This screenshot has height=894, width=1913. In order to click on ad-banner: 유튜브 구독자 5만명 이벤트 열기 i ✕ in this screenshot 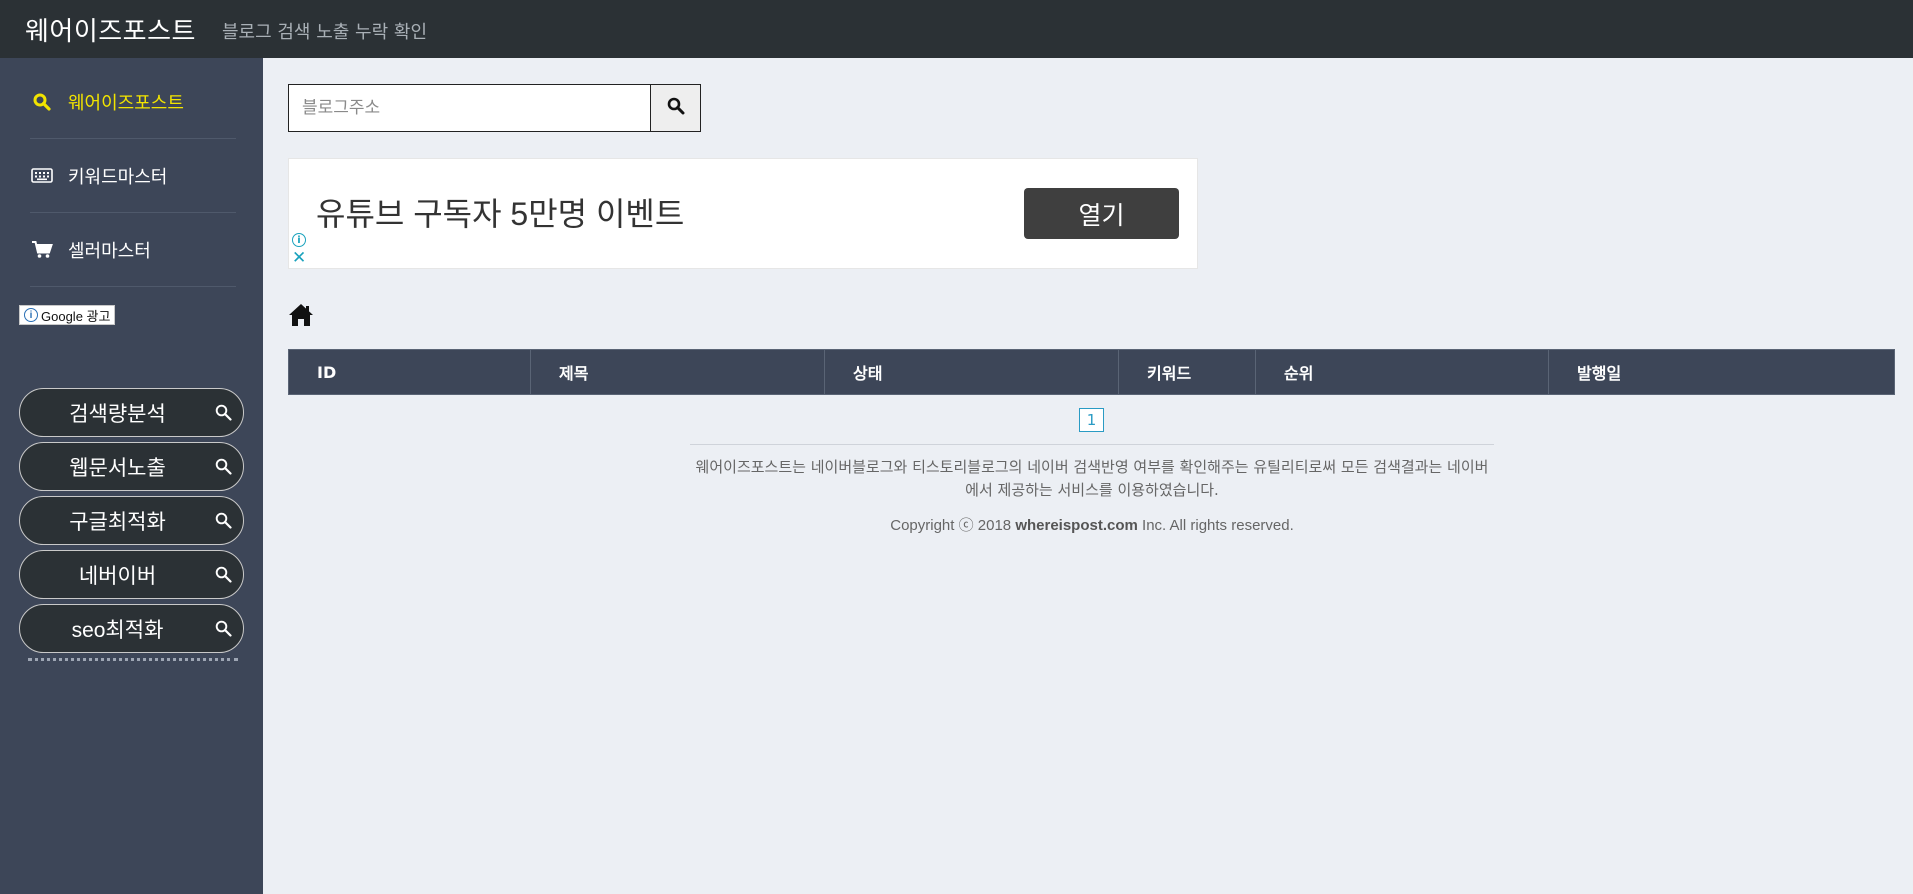, I will do `click(743, 213)`.